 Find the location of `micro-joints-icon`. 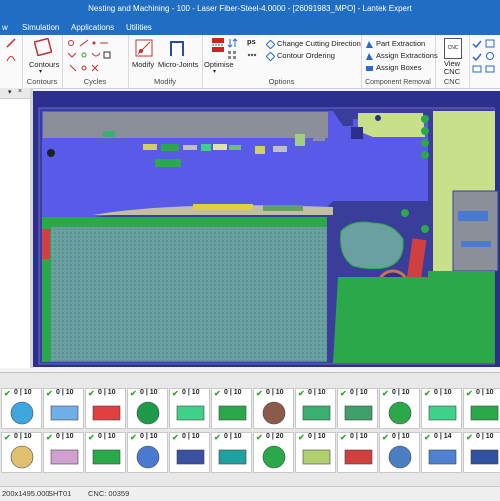

micro-joints-icon is located at coordinates (177, 48).